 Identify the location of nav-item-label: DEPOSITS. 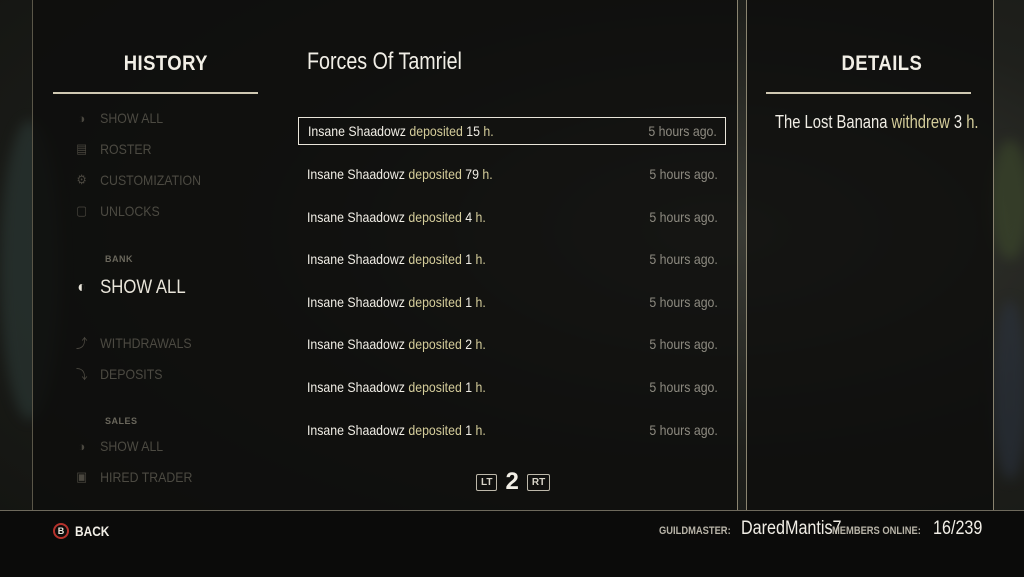
(131, 373).